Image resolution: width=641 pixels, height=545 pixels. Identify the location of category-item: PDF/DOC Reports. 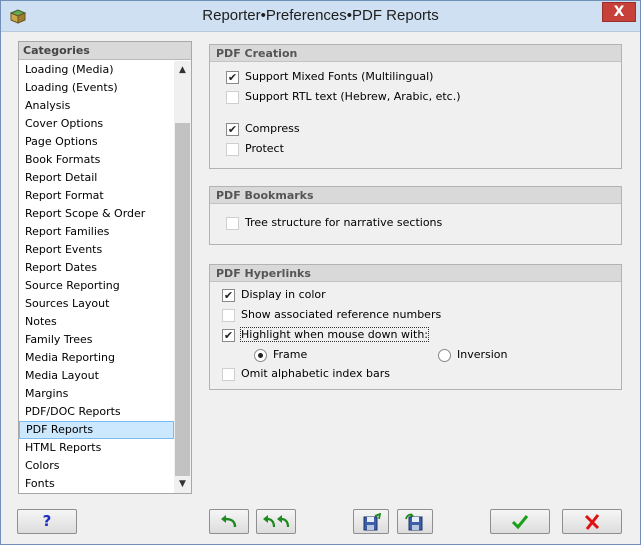
(96, 412).